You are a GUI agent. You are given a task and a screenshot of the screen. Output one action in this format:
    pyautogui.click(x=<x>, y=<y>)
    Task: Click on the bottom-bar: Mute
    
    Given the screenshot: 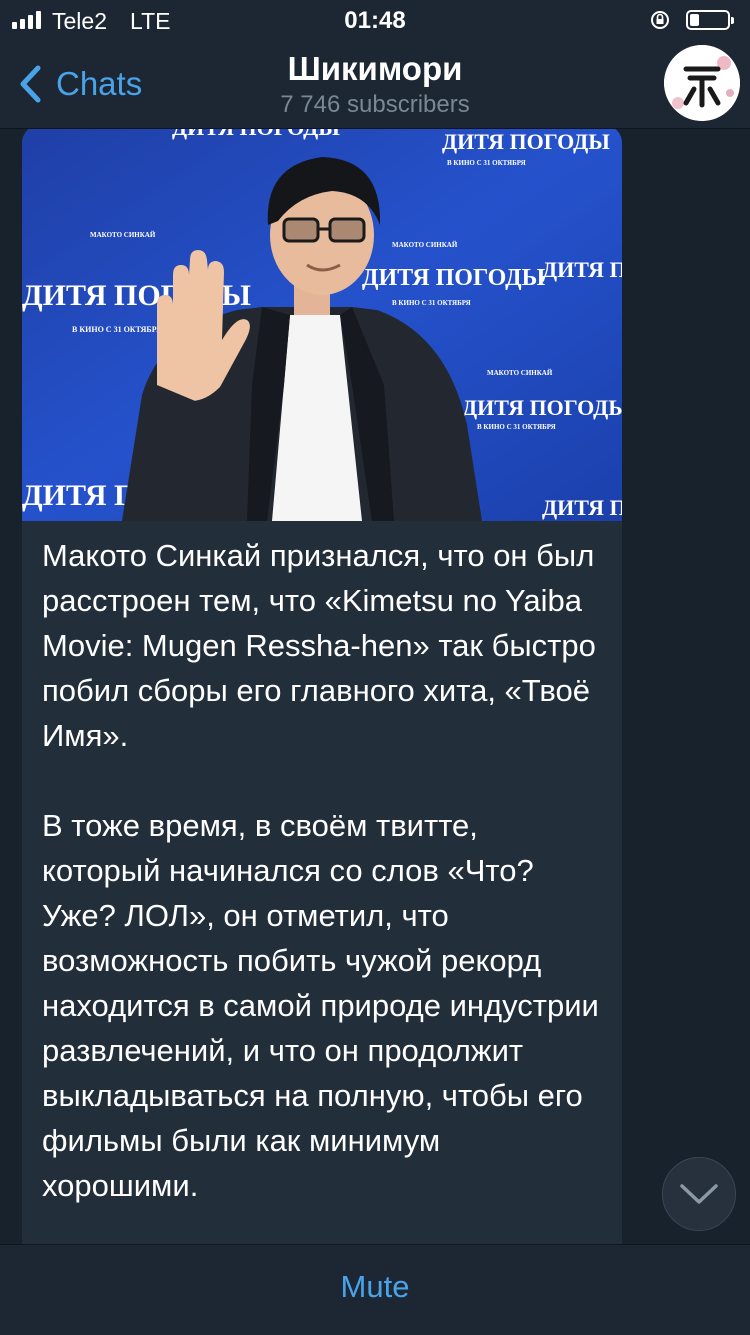 What is the action you would take?
    pyautogui.click(x=375, y=1289)
    